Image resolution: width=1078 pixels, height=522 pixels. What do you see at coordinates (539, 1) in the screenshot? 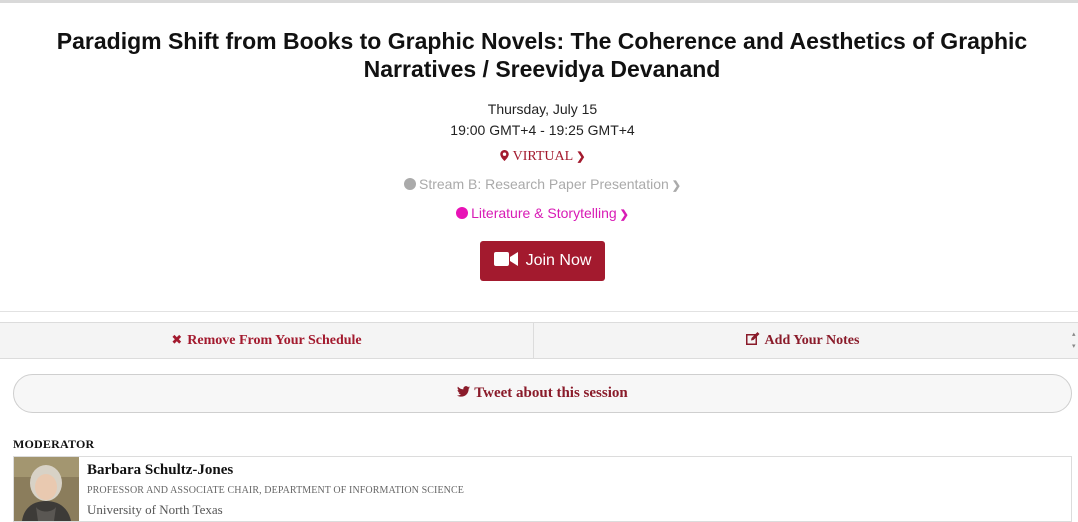
I see `top-border` at bounding box center [539, 1].